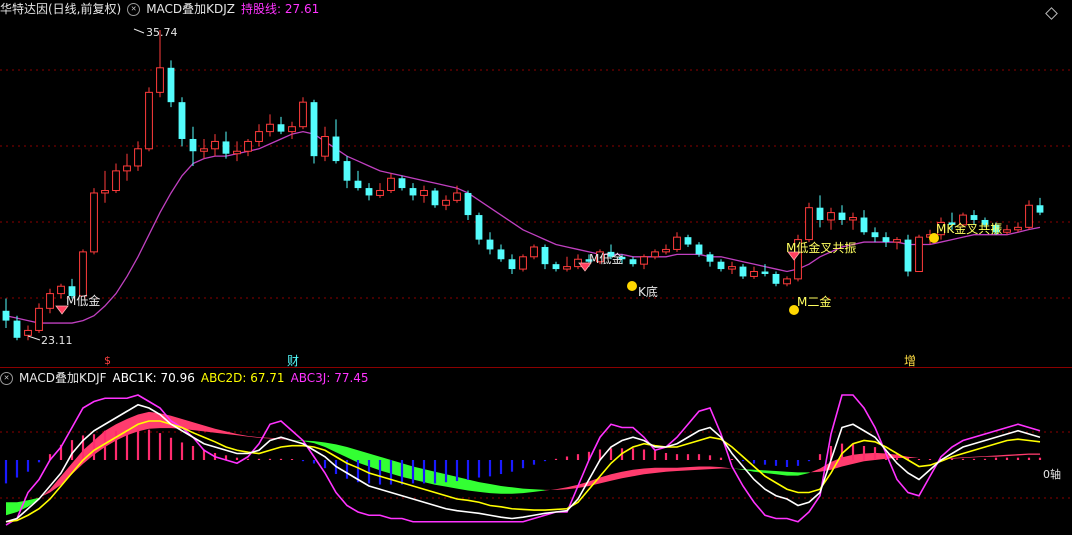 The image size is (1072, 535). Describe the element at coordinates (632, 286) in the screenshot. I see `gold-dot-icon` at that location.